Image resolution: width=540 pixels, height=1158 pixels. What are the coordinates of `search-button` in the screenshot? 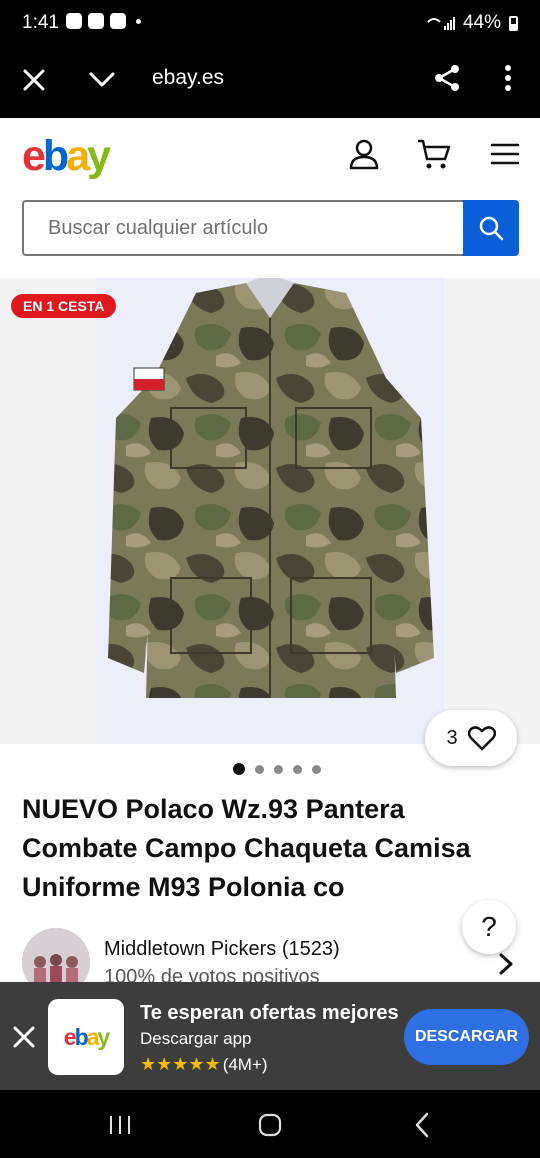 It's located at (491, 228).